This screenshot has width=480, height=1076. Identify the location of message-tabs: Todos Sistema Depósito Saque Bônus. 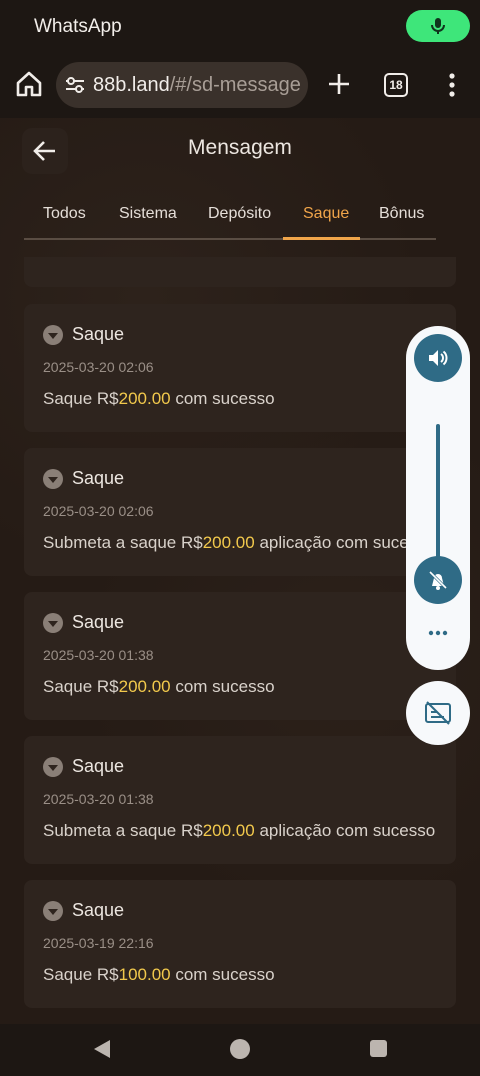
(230, 215).